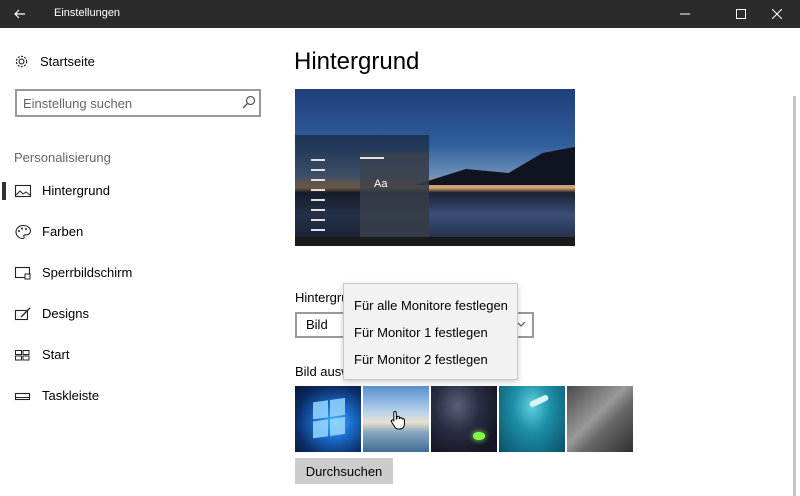 This screenshot has height=496, width=800. I want to click on page-title: Hintergrund, so click(357, 61).